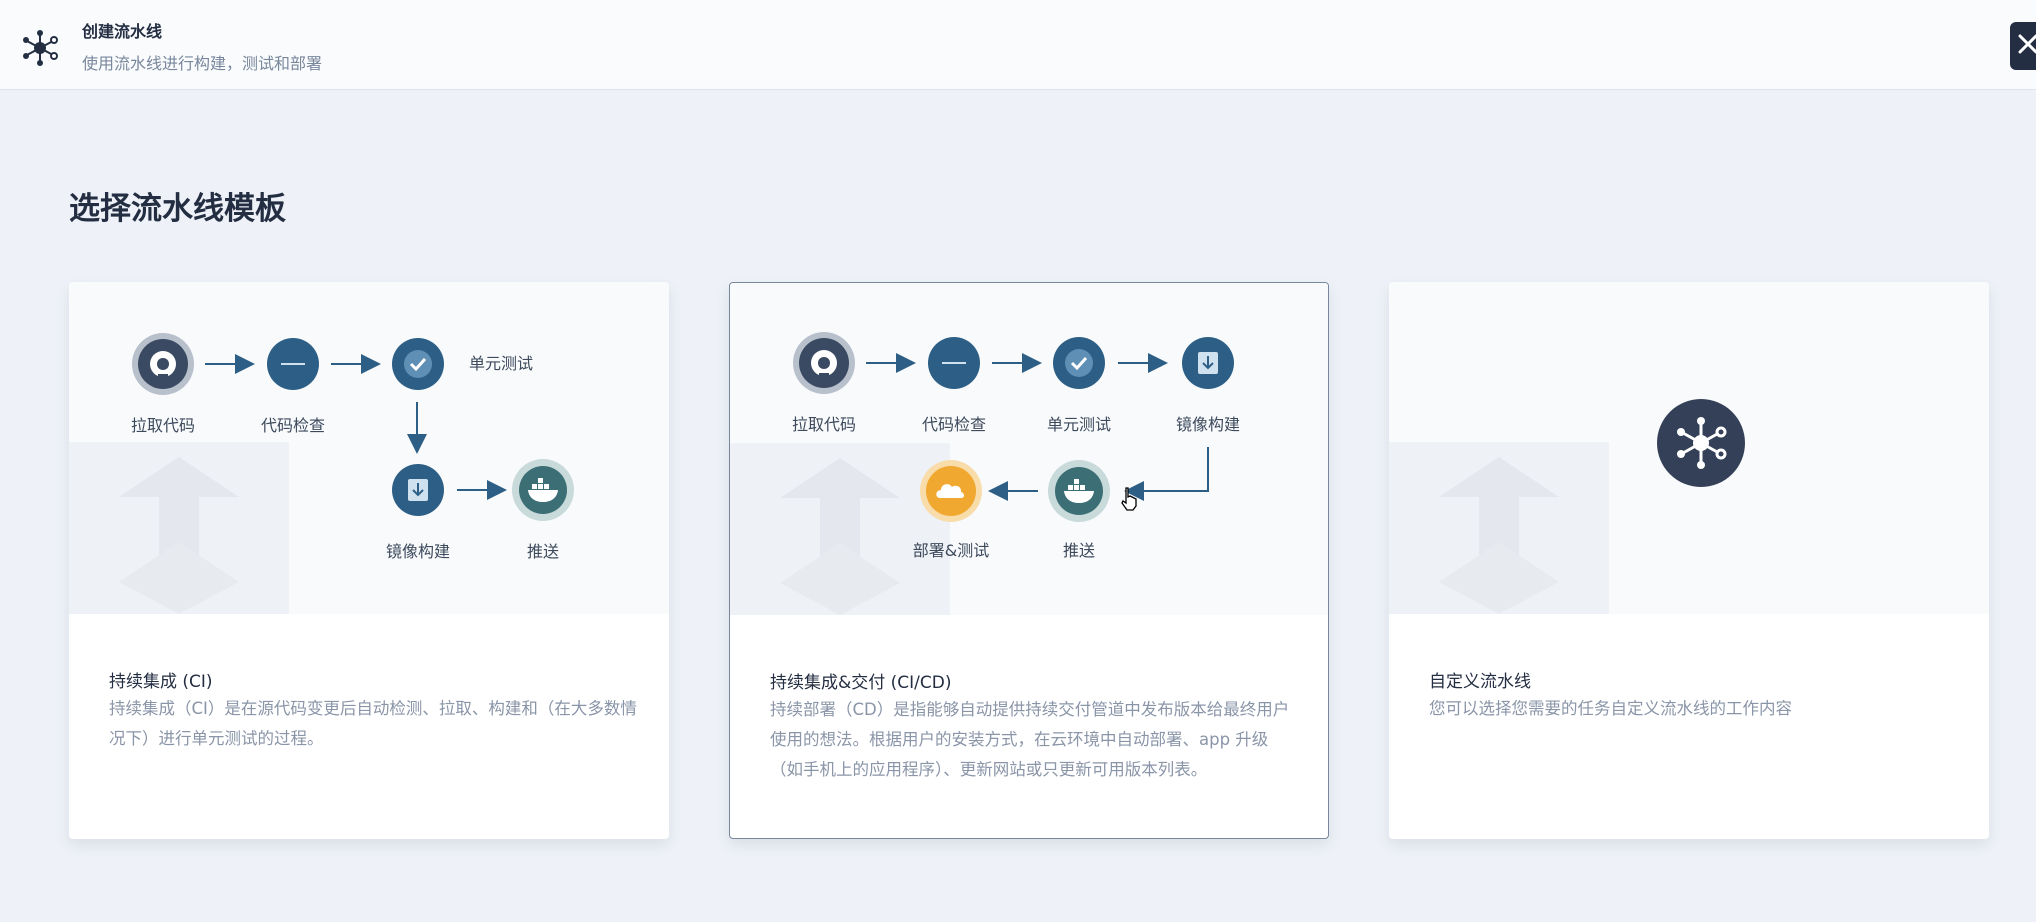 The image size is (2036, 922). What do you see at coordinates (1610, 708) in the screenshot?
I see `card-description: 您可以选择您需要的任务自定义流水线的工作内容` at bounding box center [1610, 708].